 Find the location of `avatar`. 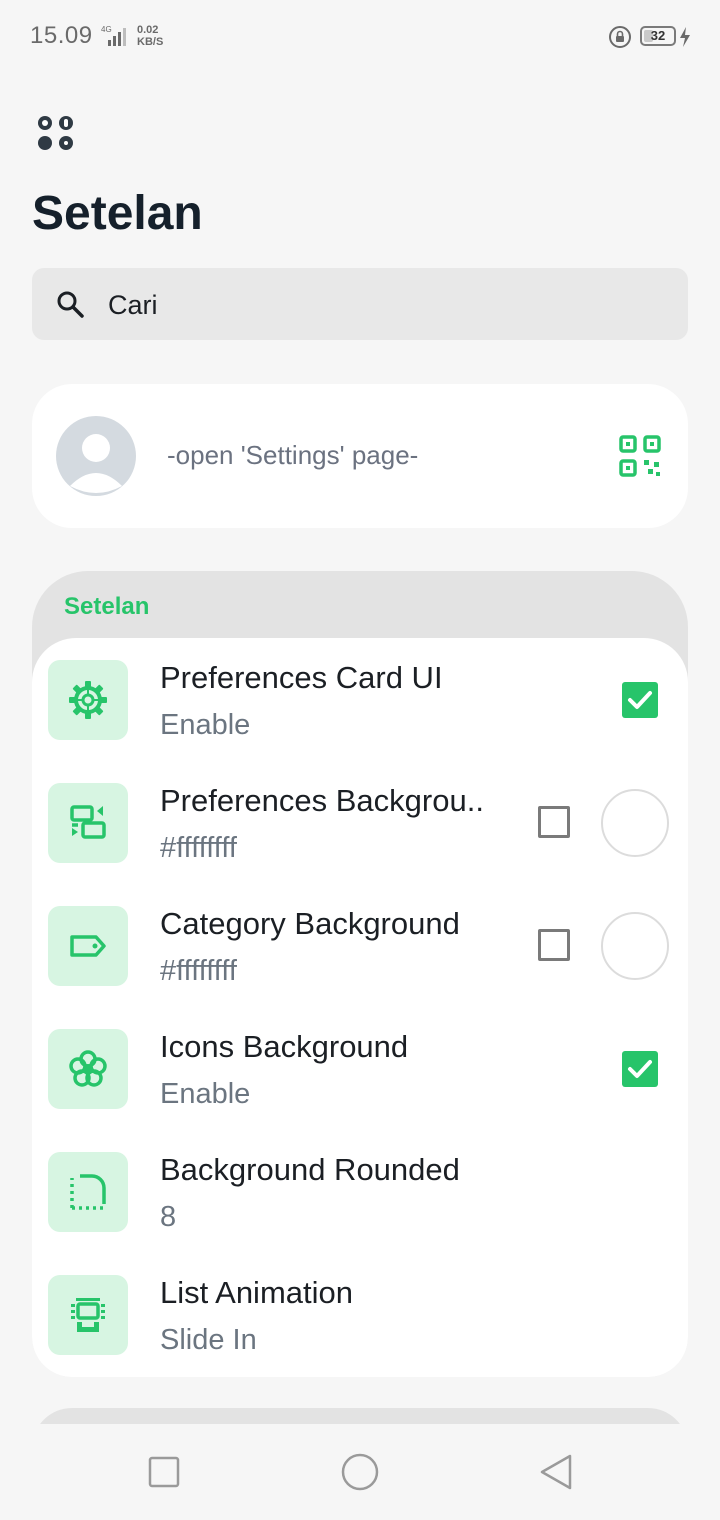

avatar is located at coordinates (96, 456).